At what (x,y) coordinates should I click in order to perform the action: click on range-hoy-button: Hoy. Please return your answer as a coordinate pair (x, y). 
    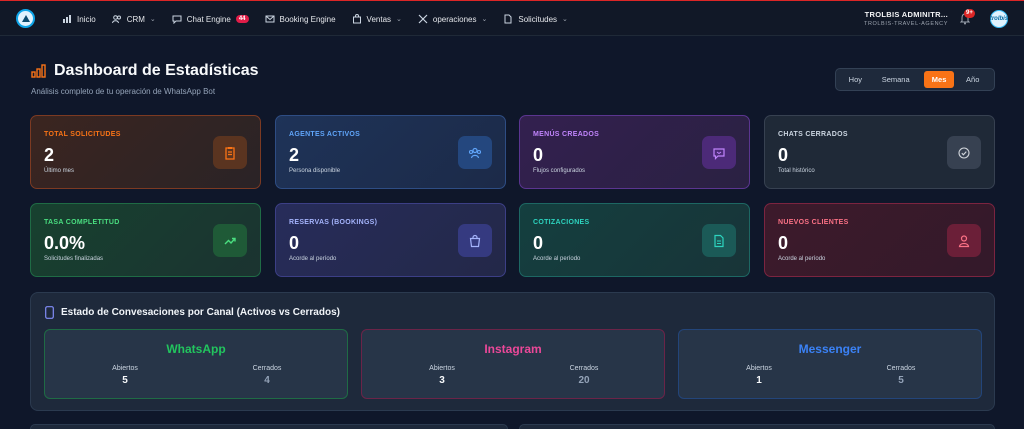
    Looking at the image, I should click on (855, 79).